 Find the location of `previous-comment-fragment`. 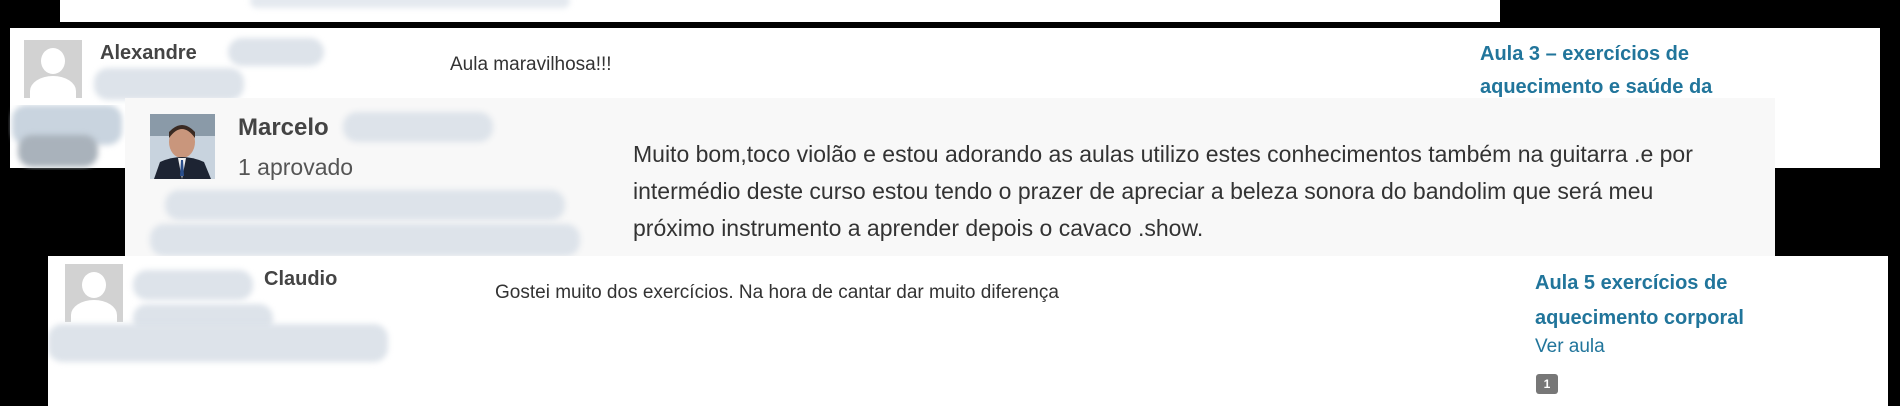

previous-comment-fragment is located at coordinates (780, 11).